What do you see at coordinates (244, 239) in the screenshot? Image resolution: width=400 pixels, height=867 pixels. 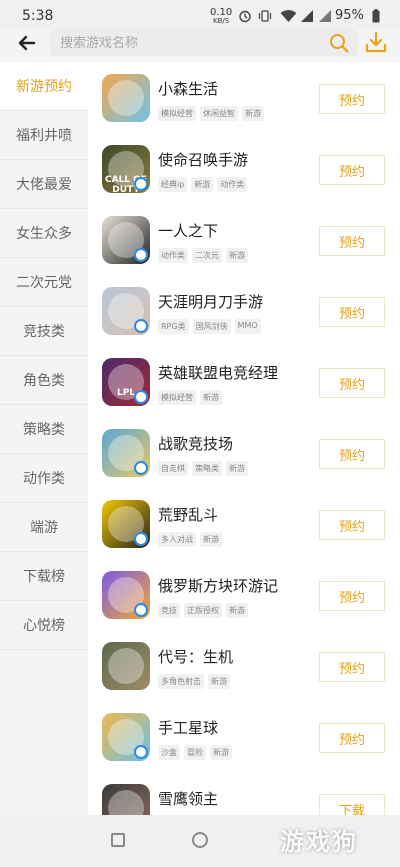 I see `game-row: 一人之下动作类 二次元 新游 预约` at bounding box center [244, 239].